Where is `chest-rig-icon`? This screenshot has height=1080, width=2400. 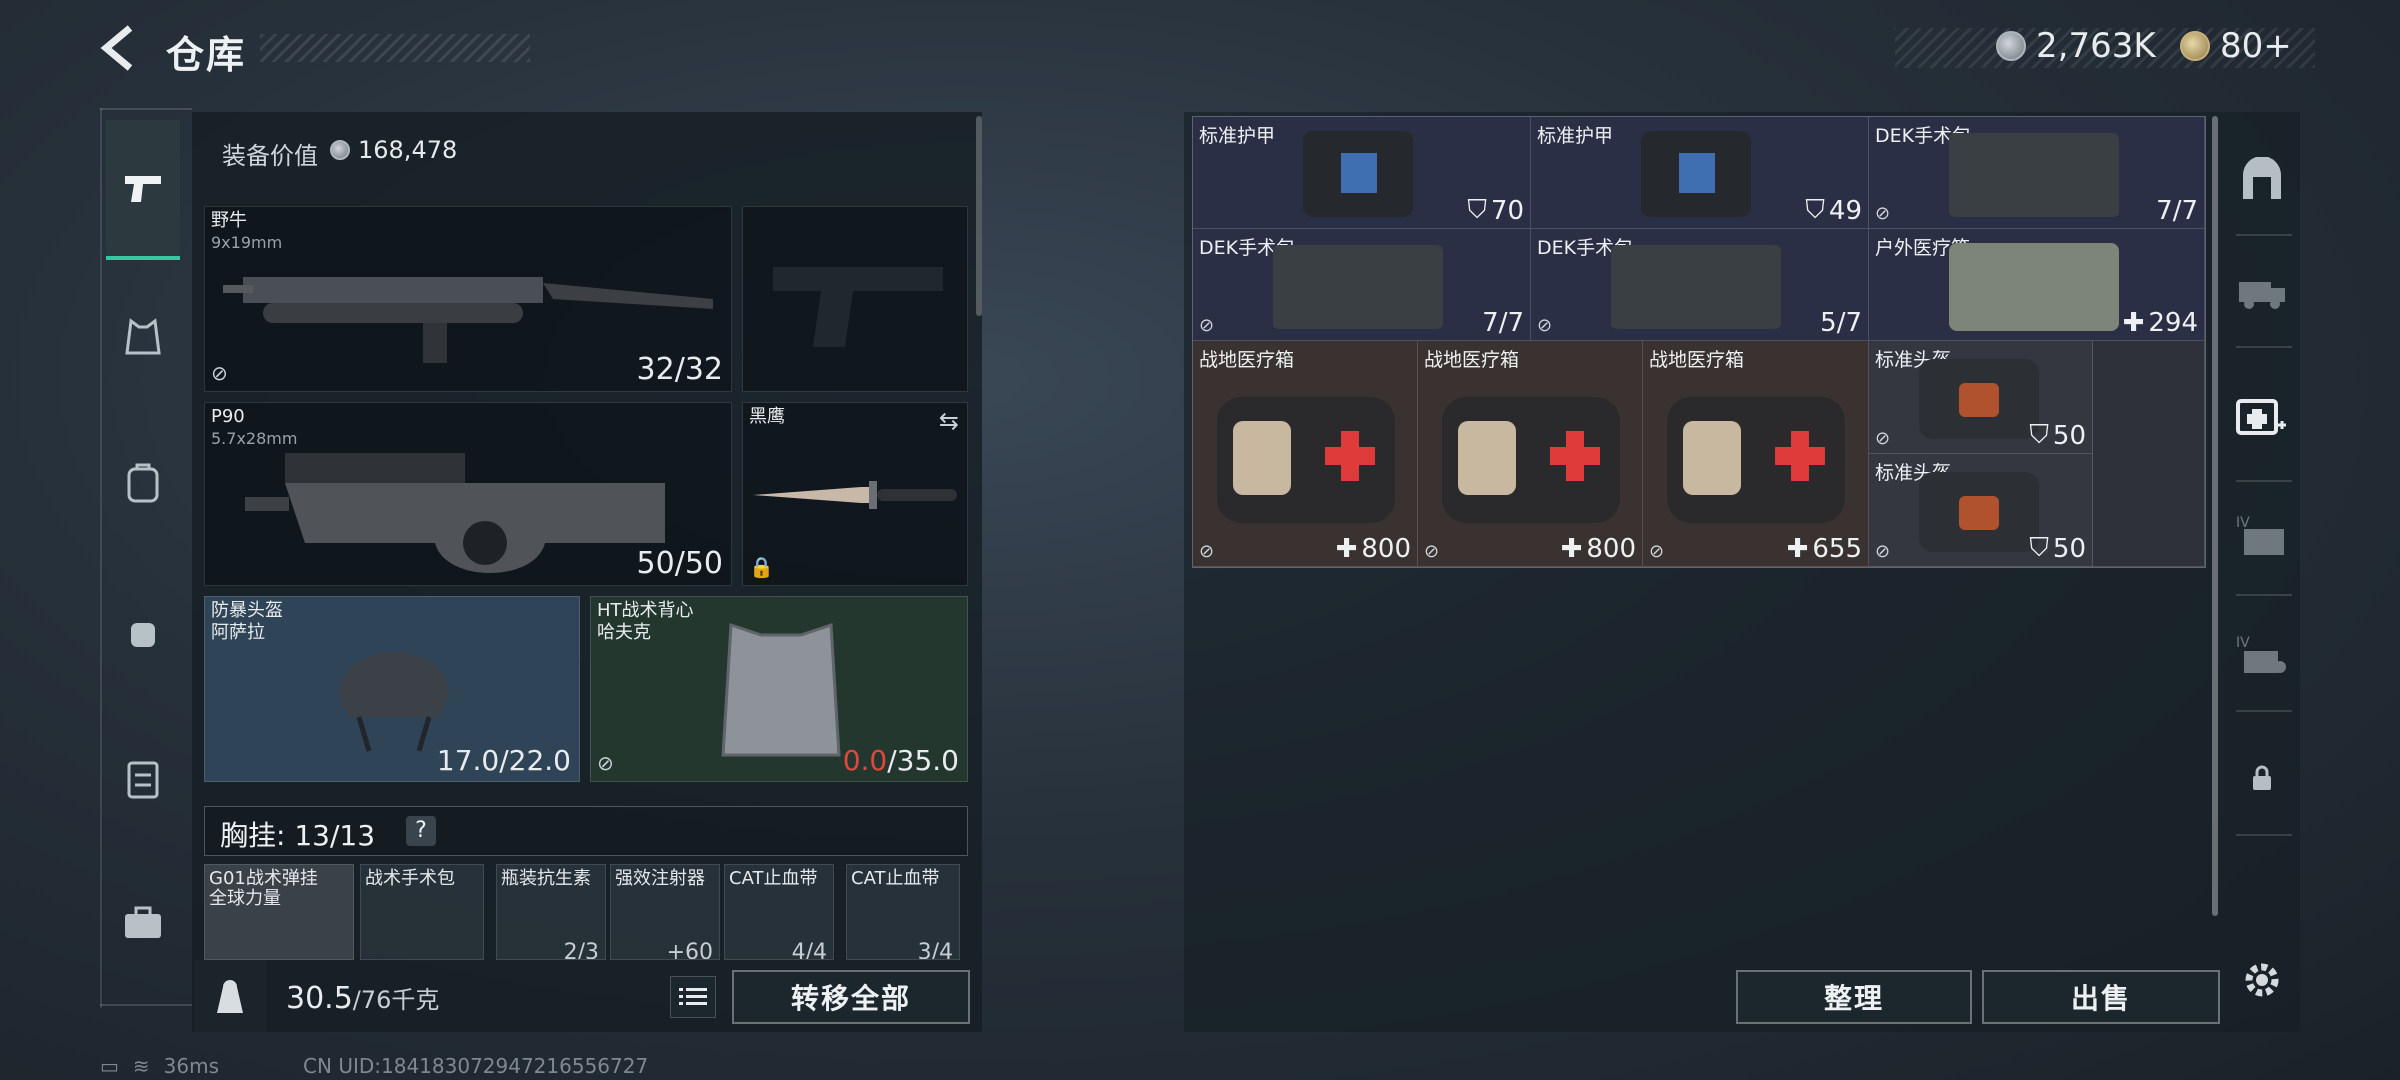 chest-rig-icon is located at coordinates (143, 780).